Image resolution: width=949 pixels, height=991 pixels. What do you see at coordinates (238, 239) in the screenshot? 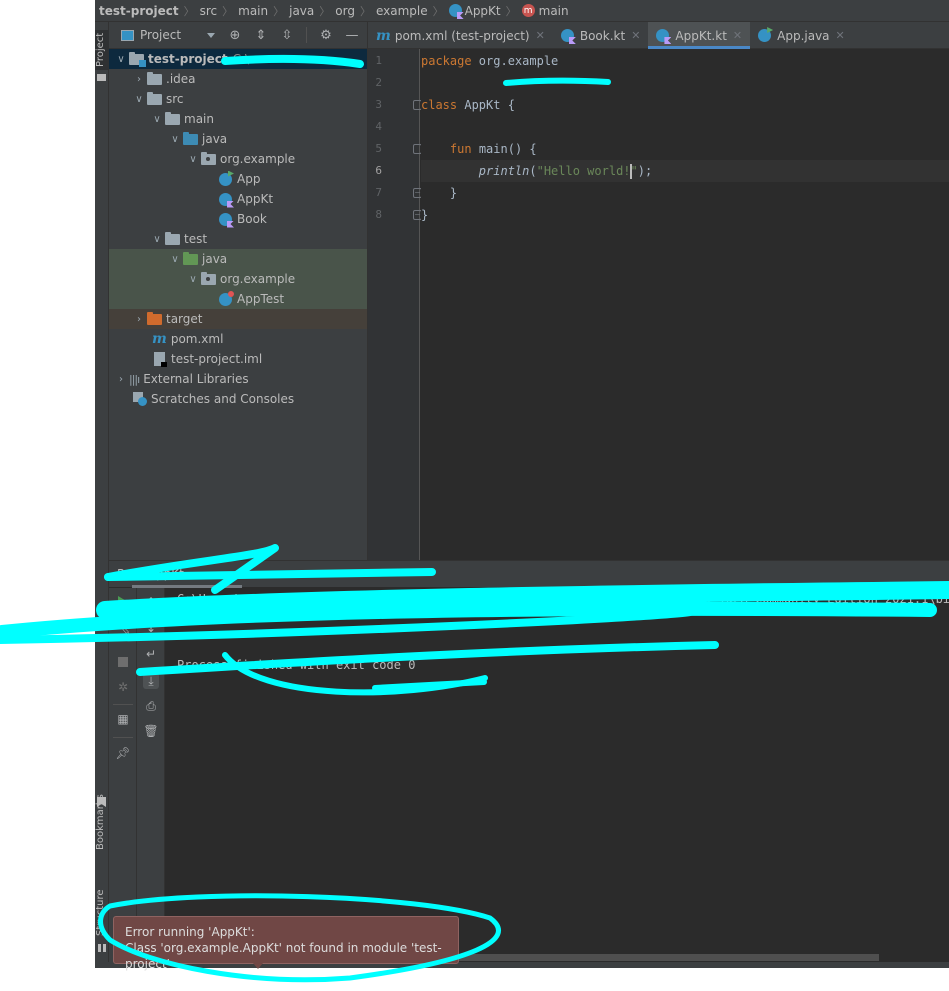
I see `tree-item-test: ∨ test` at bounding box center [238, 239].